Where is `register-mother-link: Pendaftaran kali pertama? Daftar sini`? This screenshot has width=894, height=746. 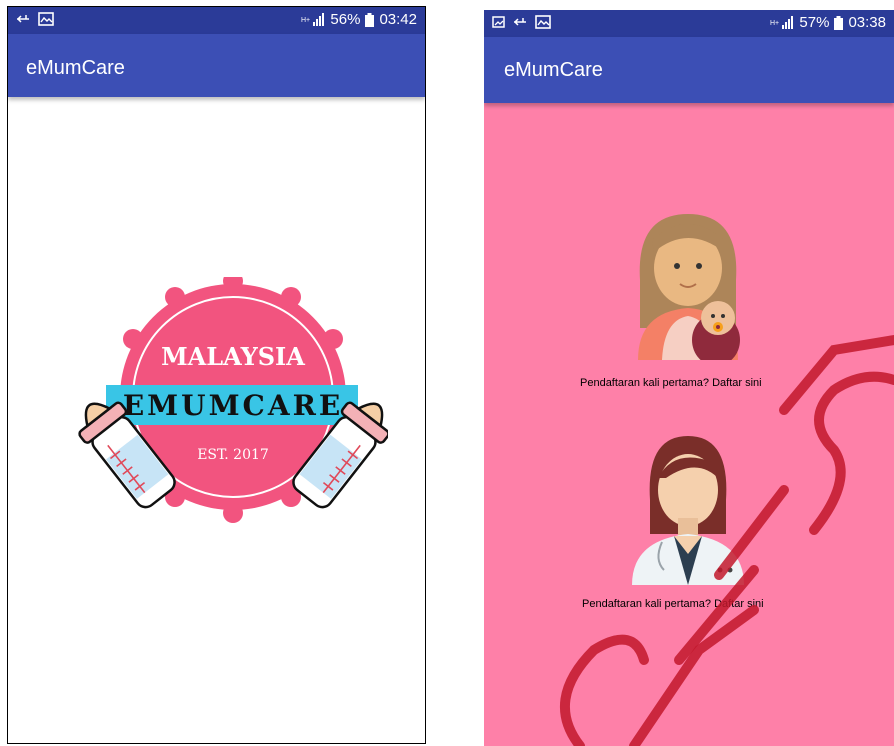
register-mother-link: Pendaftaran kali pertama? Daftar sini is located at coordinates (671, 383).